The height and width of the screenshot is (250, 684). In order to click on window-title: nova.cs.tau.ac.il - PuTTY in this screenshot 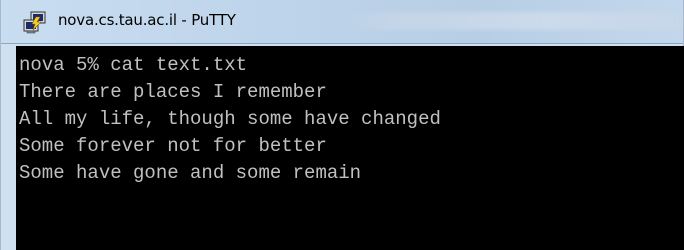, I will do `click(147, 20)`.